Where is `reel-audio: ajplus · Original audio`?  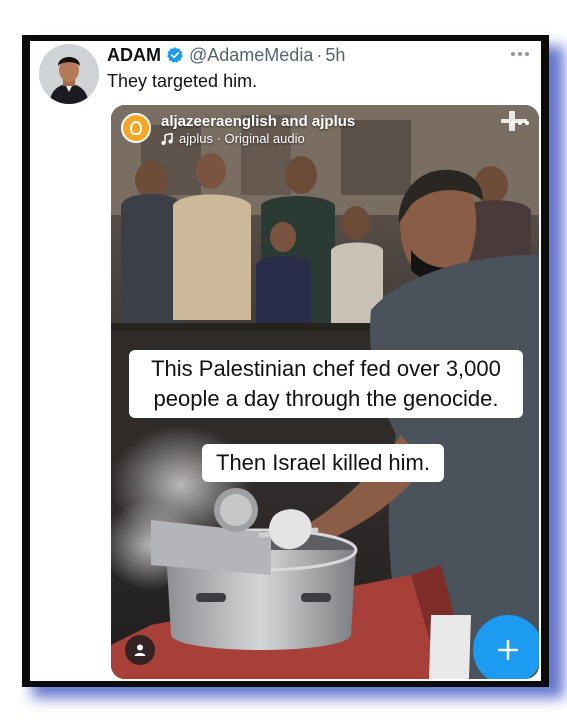
reel-audio: ajplus · Original audio is located at coordinates (258, 139).